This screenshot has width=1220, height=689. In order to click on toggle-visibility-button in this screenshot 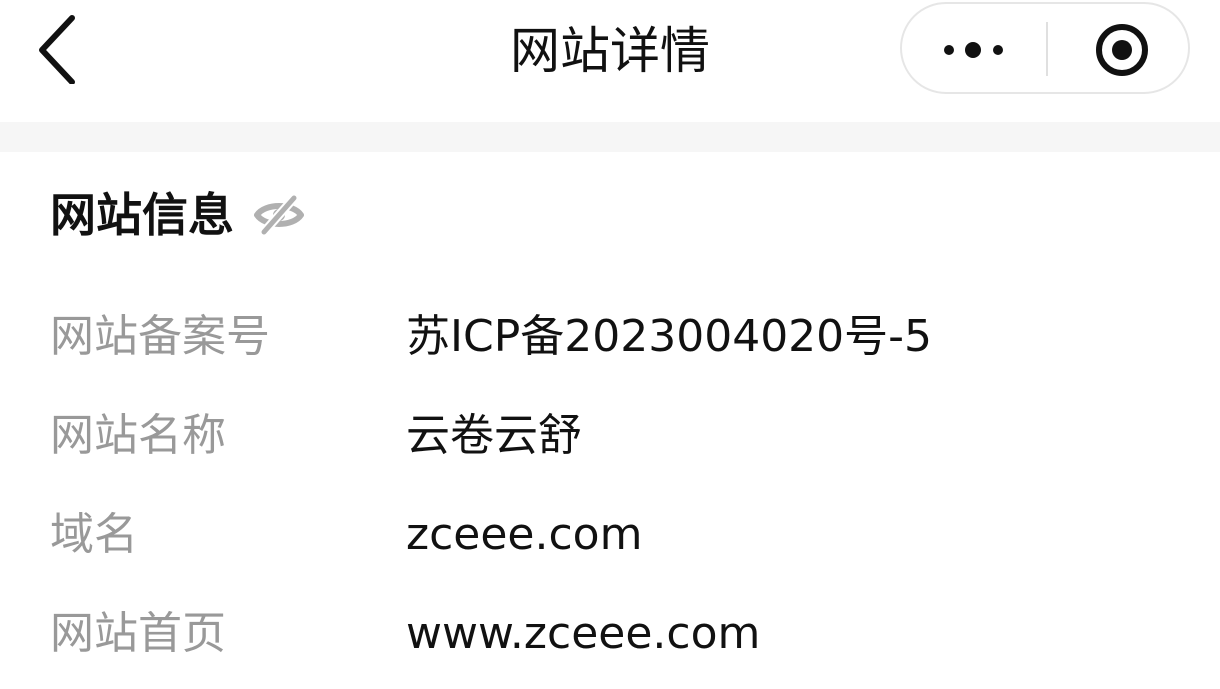, I will do `click(279, 215)`.